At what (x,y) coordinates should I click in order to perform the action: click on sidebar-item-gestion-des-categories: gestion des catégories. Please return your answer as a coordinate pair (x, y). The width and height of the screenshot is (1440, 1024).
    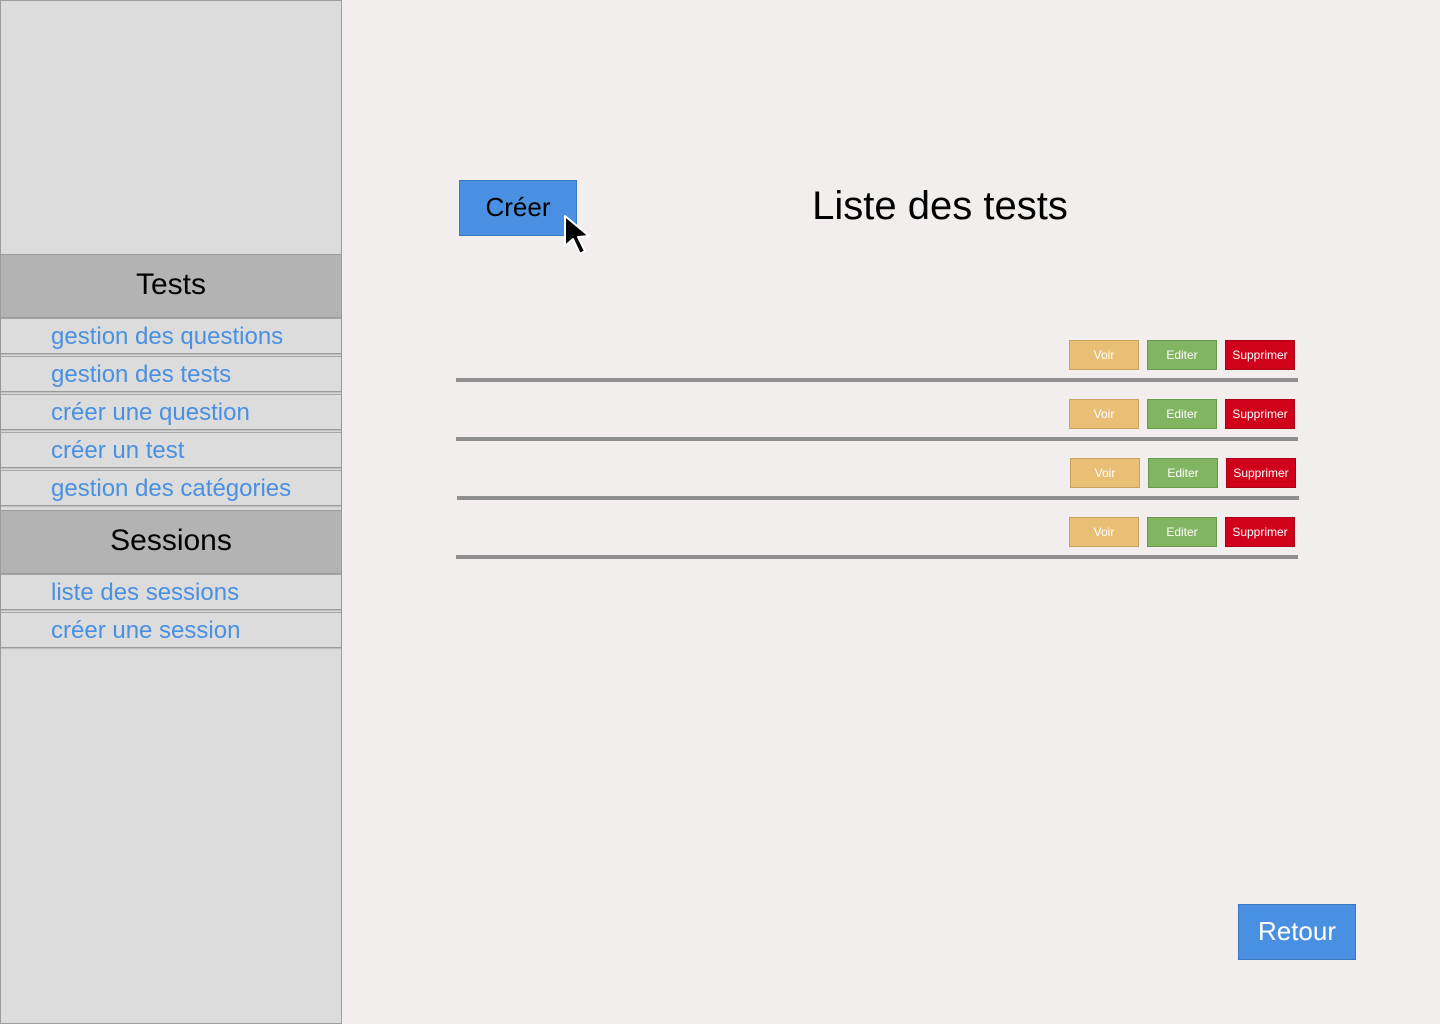
    Looking at the image, I should click on (171, 488).